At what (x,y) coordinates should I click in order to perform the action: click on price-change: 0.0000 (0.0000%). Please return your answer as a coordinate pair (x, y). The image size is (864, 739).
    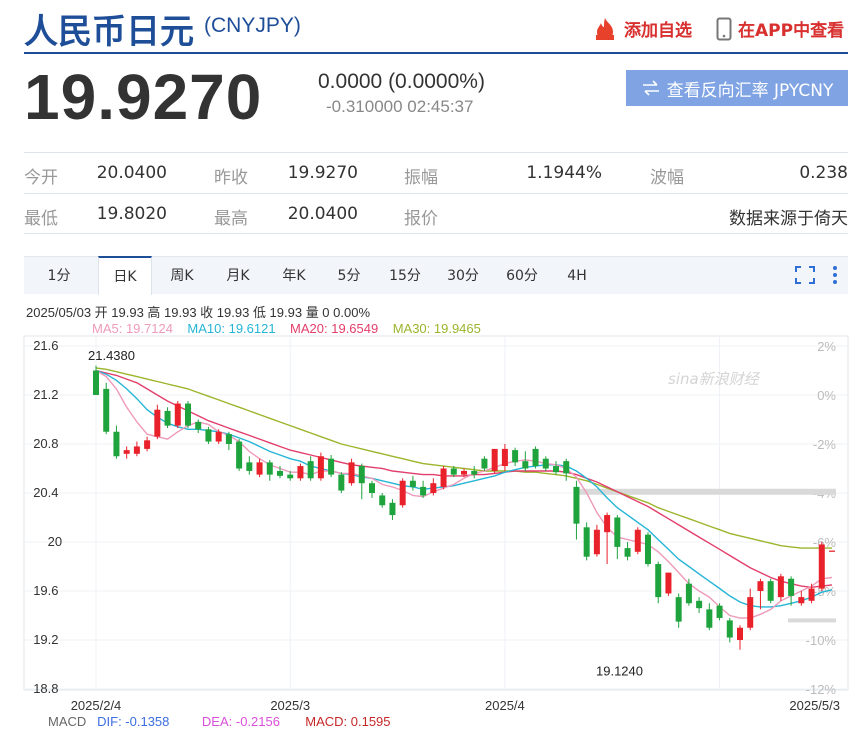
    Looking at the image, I should click on (401, 81).